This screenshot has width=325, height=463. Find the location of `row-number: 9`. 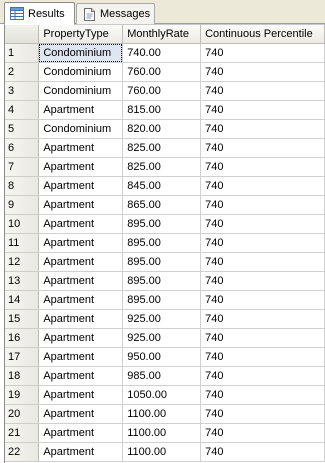

row-number: 9 is located at coordinates (22, 205).